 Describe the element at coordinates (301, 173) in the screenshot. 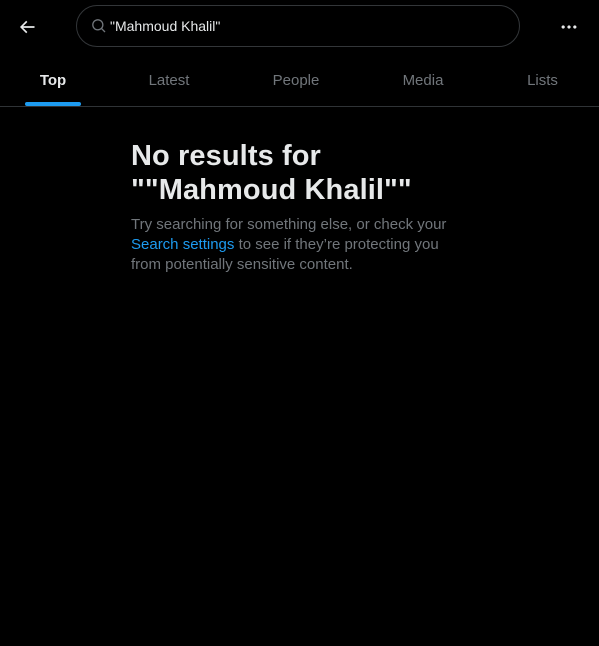

I see `empty-state-title: No results for ""Mahmoud Khalil""` at that location.